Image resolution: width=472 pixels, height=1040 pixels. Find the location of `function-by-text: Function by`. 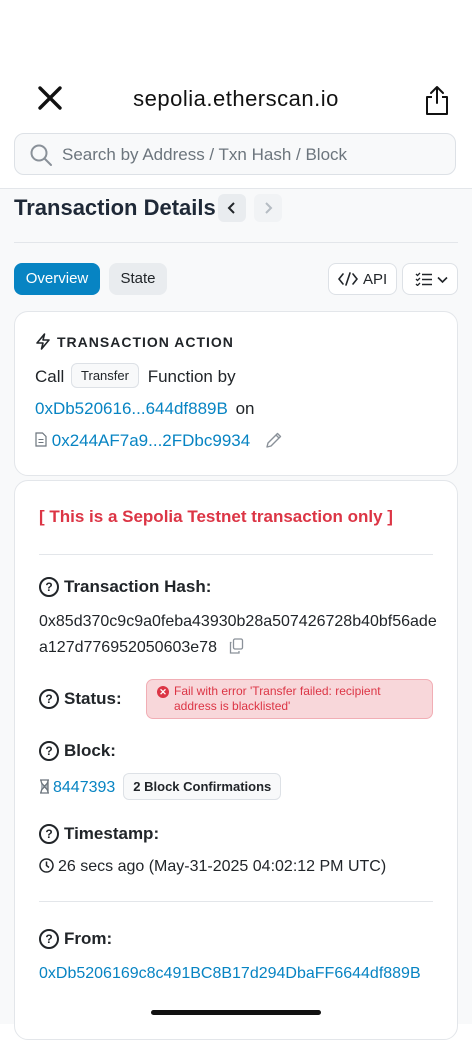

function-by-text: Function by is located at coordinates (191, 376).